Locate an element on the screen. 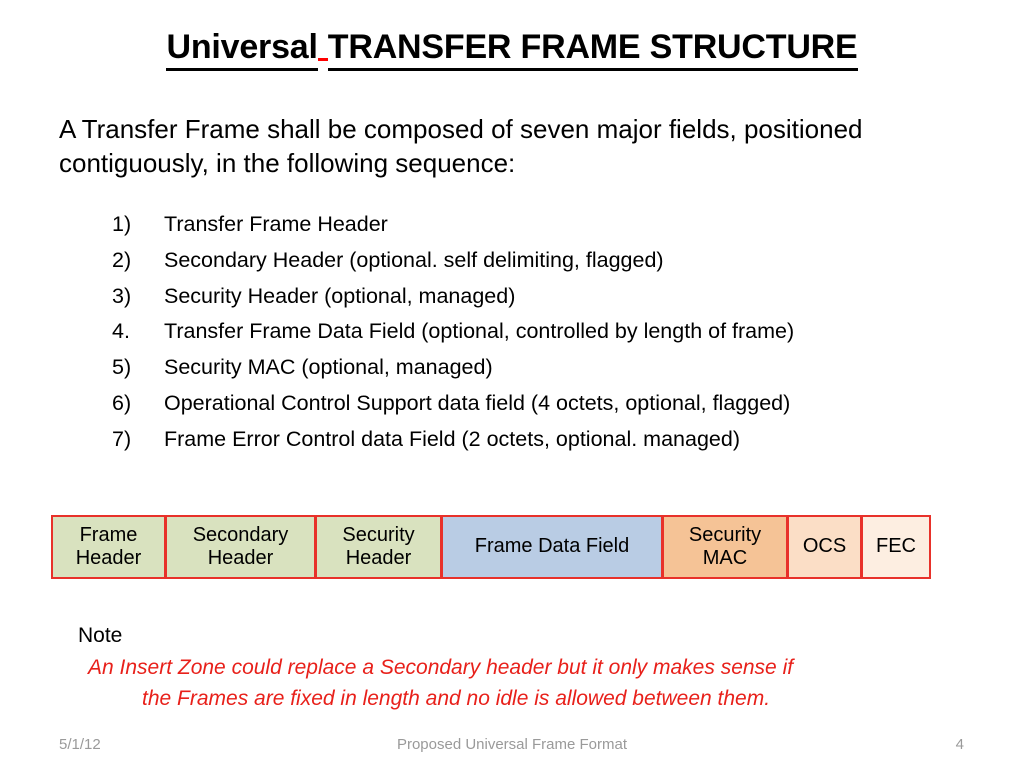 This screenshot has height=768, width=1024. list-item-marker: 4. is located at coordinates (121, 331).